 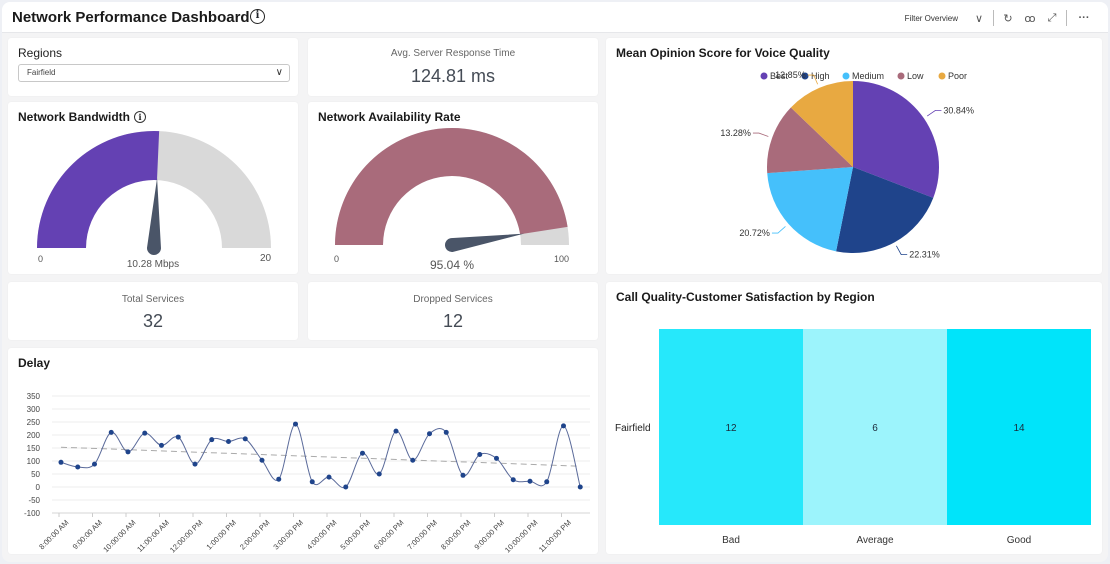 What do you see at coordinates (153, 311) in the screenshot?
I see `total-services-card: Total Services 32` at bounding box center [153, 311].